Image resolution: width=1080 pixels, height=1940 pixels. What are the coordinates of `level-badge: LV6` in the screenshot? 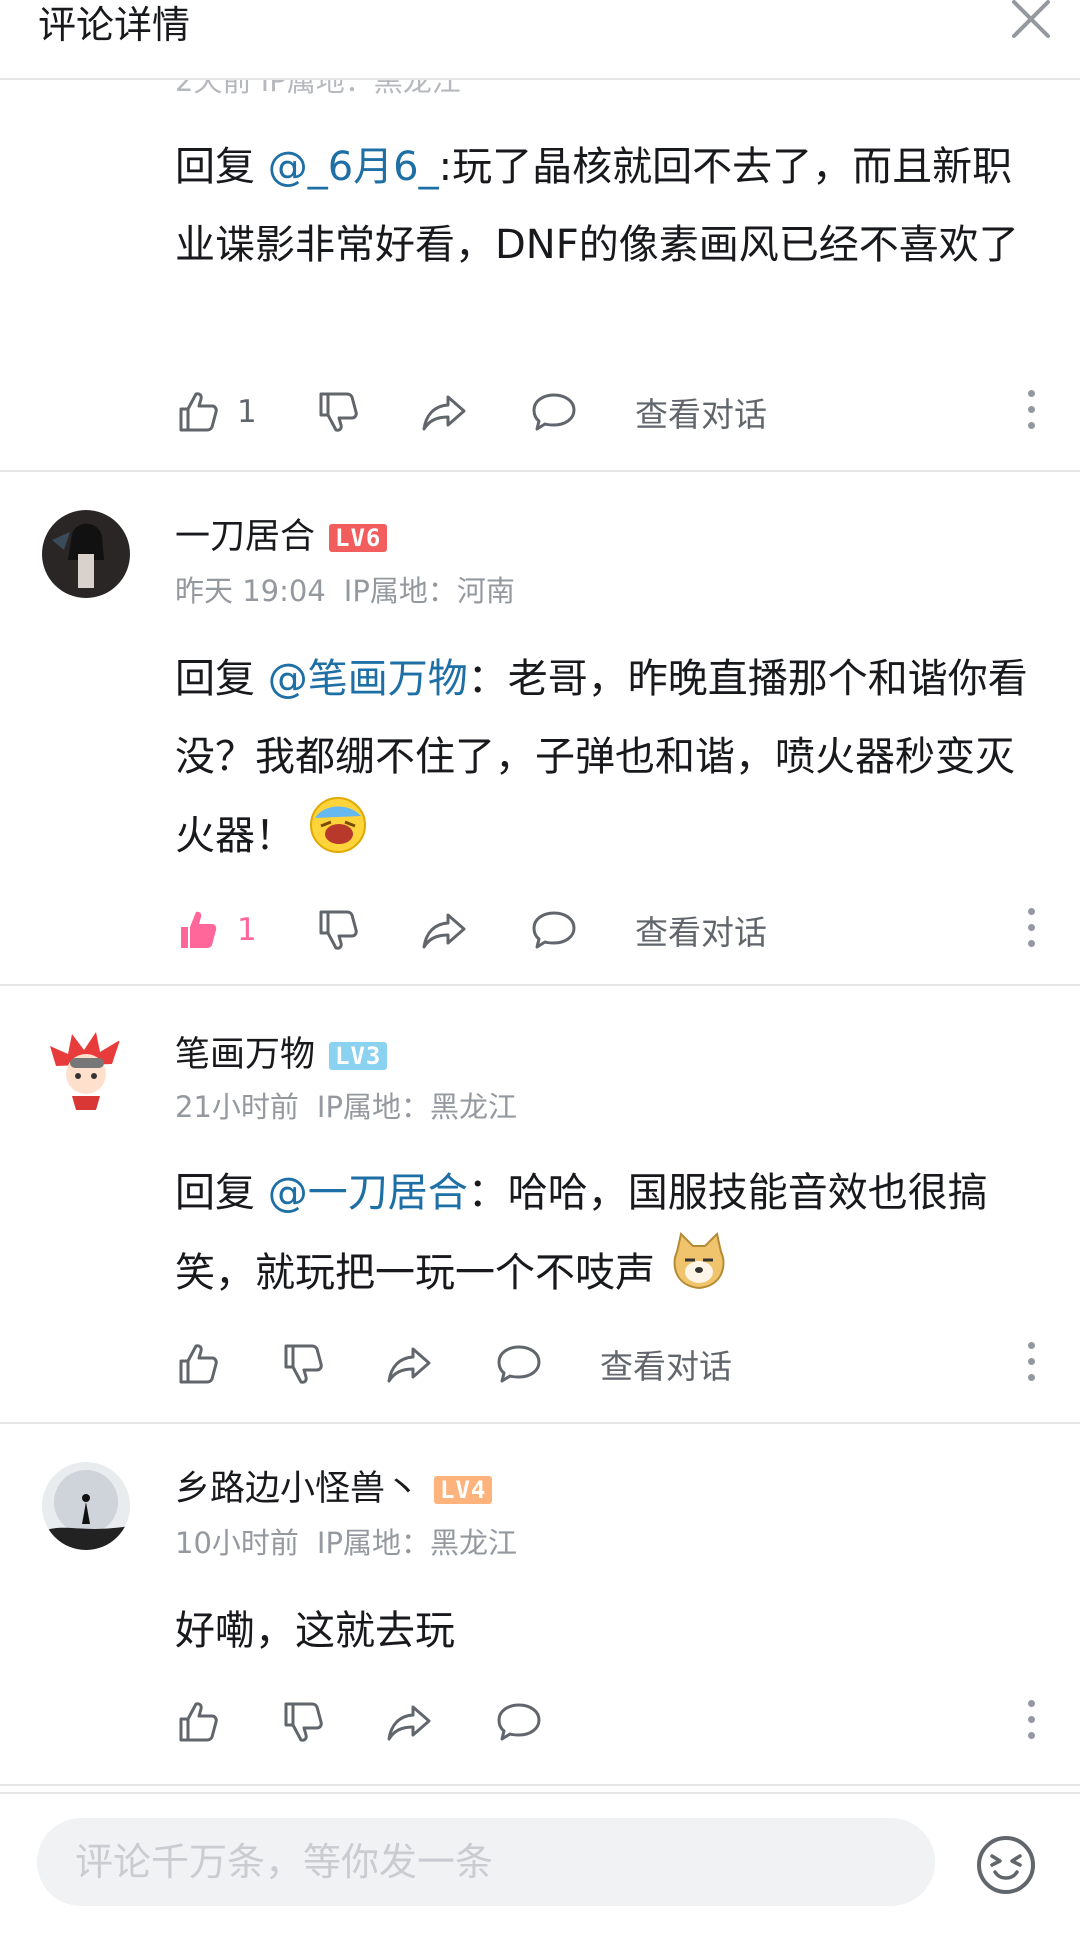 It's located at (358, 538).